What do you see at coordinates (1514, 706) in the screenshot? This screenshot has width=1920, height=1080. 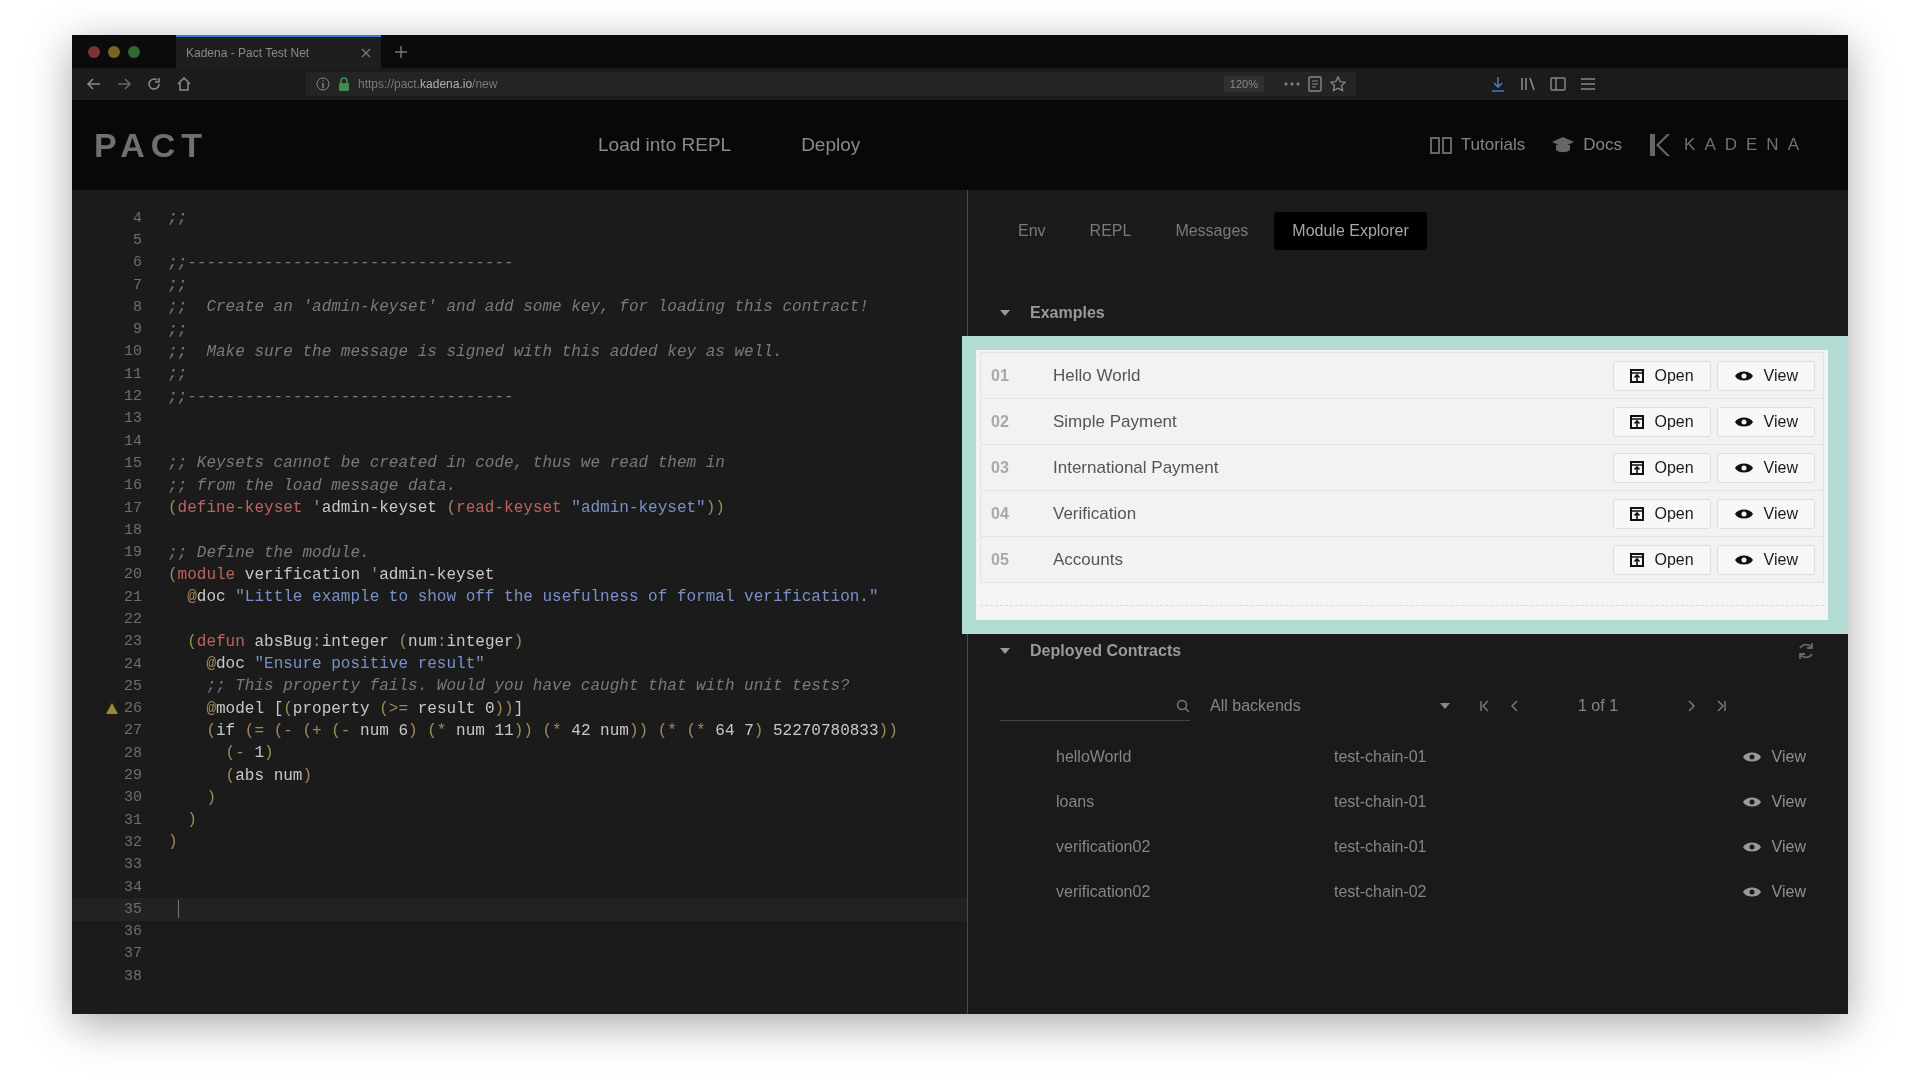 I see `previous-page-icon` at bounding box center [1514, 706].